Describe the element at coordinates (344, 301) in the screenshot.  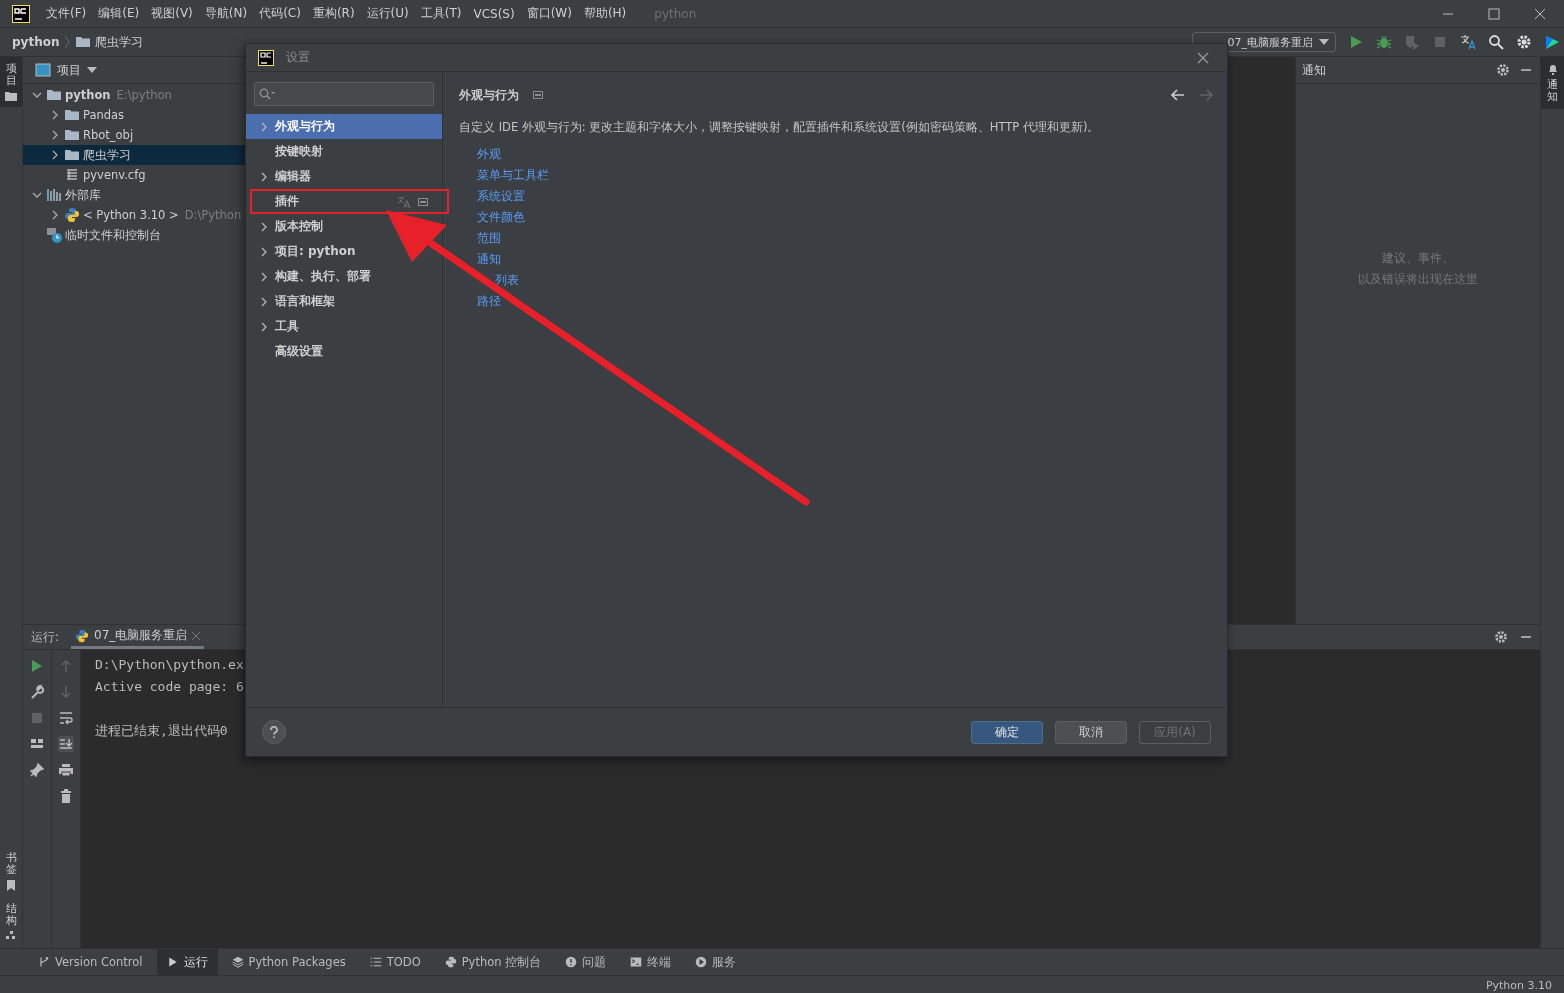
I see `settings-nav-item: 语言和框架` at that location.